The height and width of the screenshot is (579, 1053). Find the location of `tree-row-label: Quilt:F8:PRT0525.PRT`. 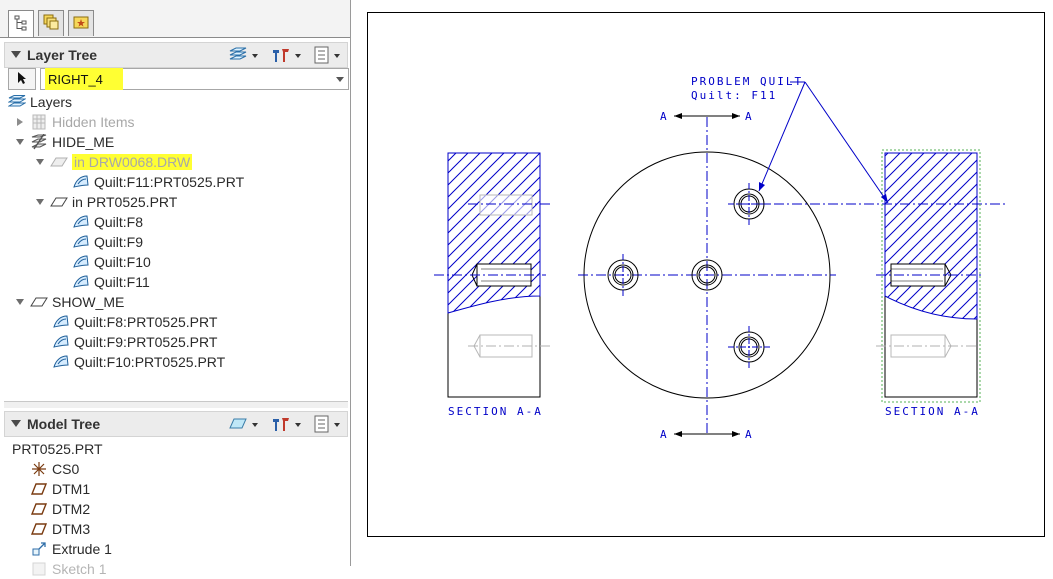

tree-row-label: Quilt:F8:PRT0525.PRT is located at coordinates (146, 322).